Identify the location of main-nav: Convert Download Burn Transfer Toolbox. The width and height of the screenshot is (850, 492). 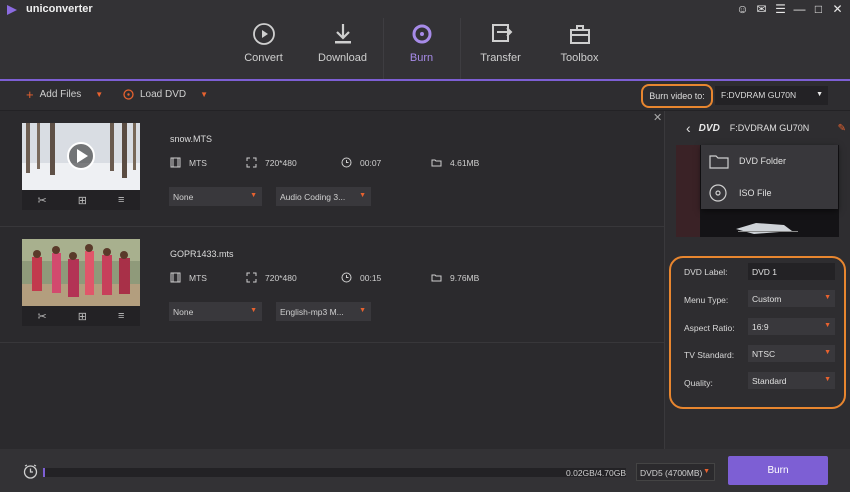
(421, 48).